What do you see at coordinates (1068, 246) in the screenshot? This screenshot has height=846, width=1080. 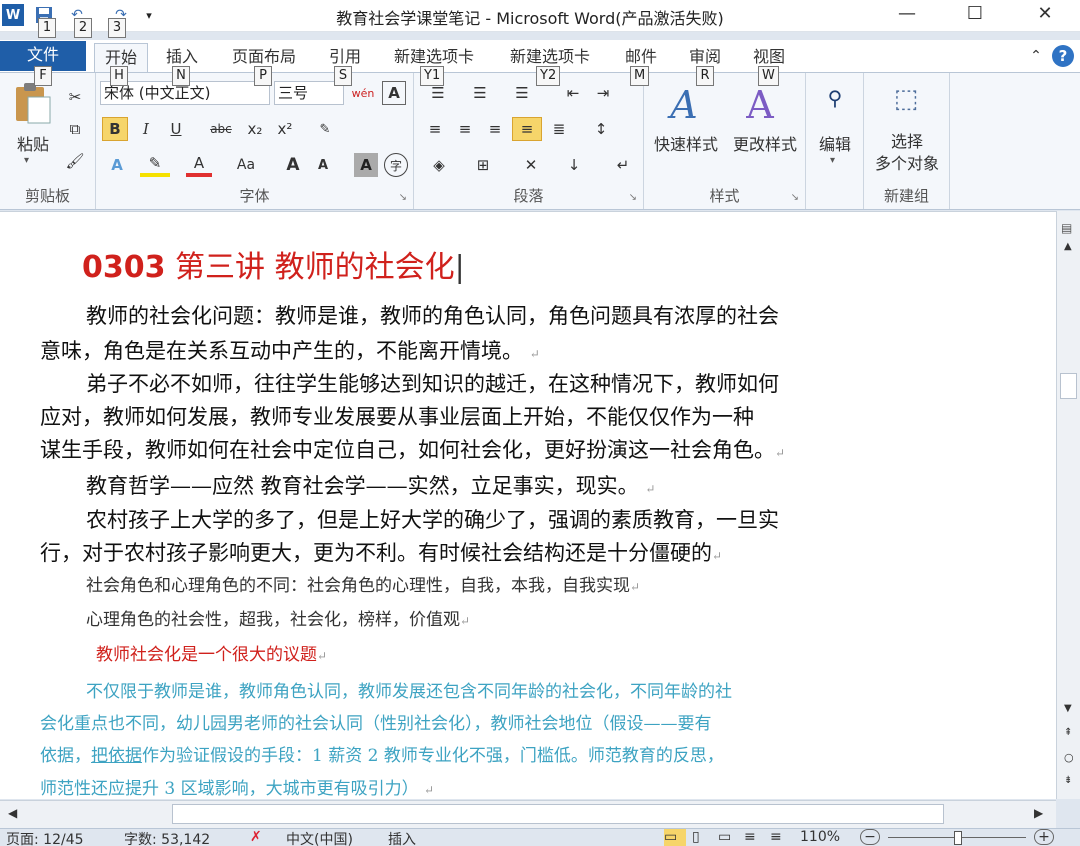 I see `scroll-up-icon: ▲` at bounding box center [1068, 246].